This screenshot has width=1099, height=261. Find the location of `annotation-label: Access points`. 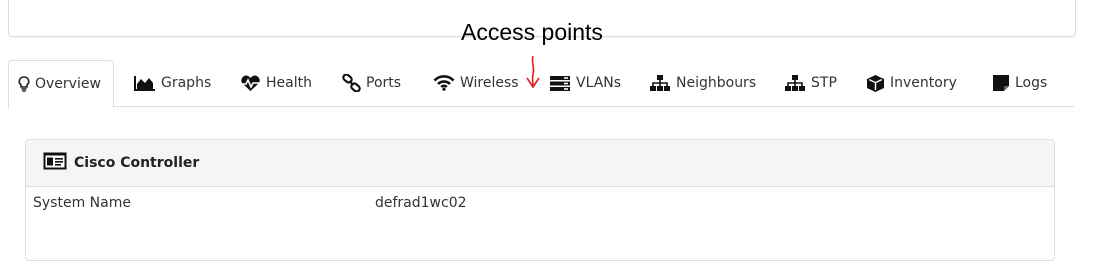

annotation-label: Access points is located at coordinates (532, 32).